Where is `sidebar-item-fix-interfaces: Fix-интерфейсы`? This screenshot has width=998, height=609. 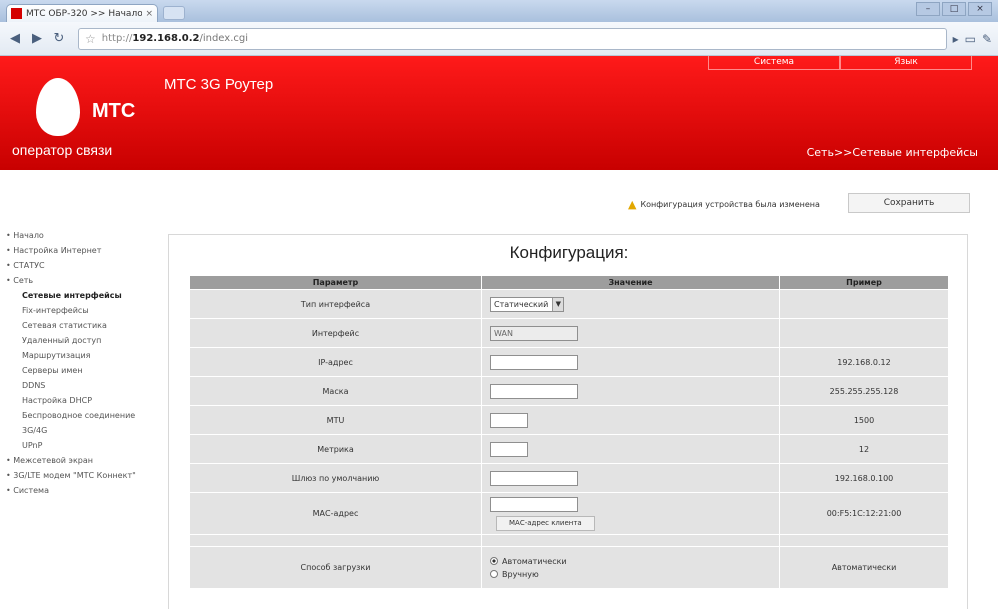
sidebar-item-fix-interfaces: Fix-интерфейсы is located at coordinates (80, 310).